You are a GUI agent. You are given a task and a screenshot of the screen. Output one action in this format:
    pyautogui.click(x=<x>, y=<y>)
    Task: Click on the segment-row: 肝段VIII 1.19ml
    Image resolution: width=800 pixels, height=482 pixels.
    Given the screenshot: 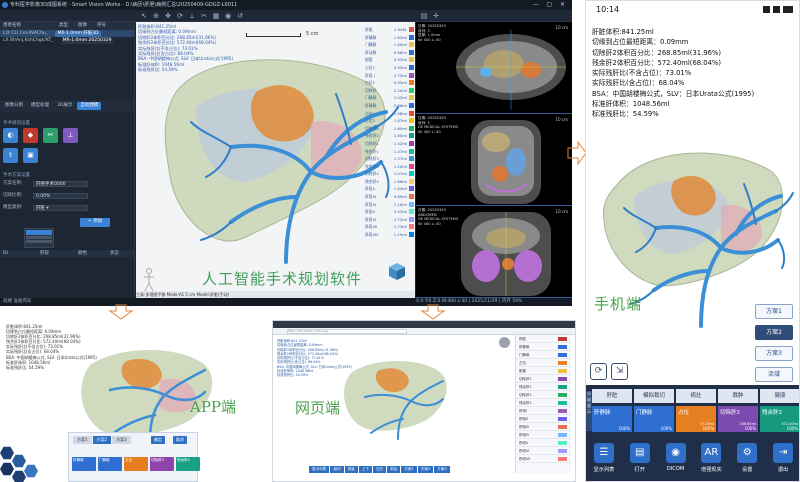 What is the action you would take?
    pyautogui.click(x=389, y=235)
    